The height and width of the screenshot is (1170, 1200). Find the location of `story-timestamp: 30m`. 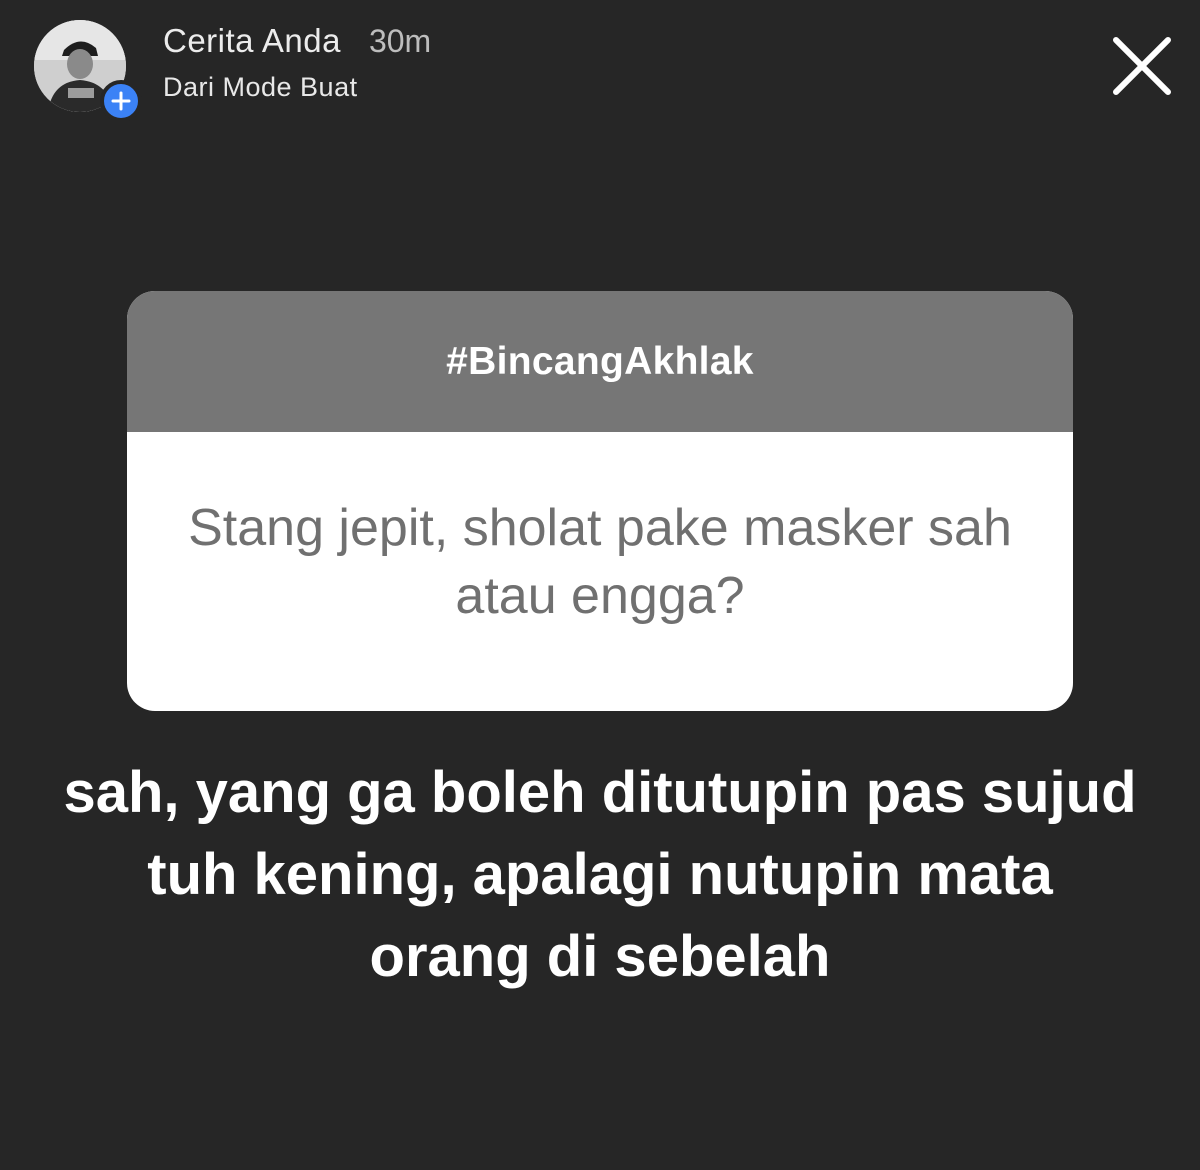

story-timestamp: 30m is located at coordinates (400, 41).